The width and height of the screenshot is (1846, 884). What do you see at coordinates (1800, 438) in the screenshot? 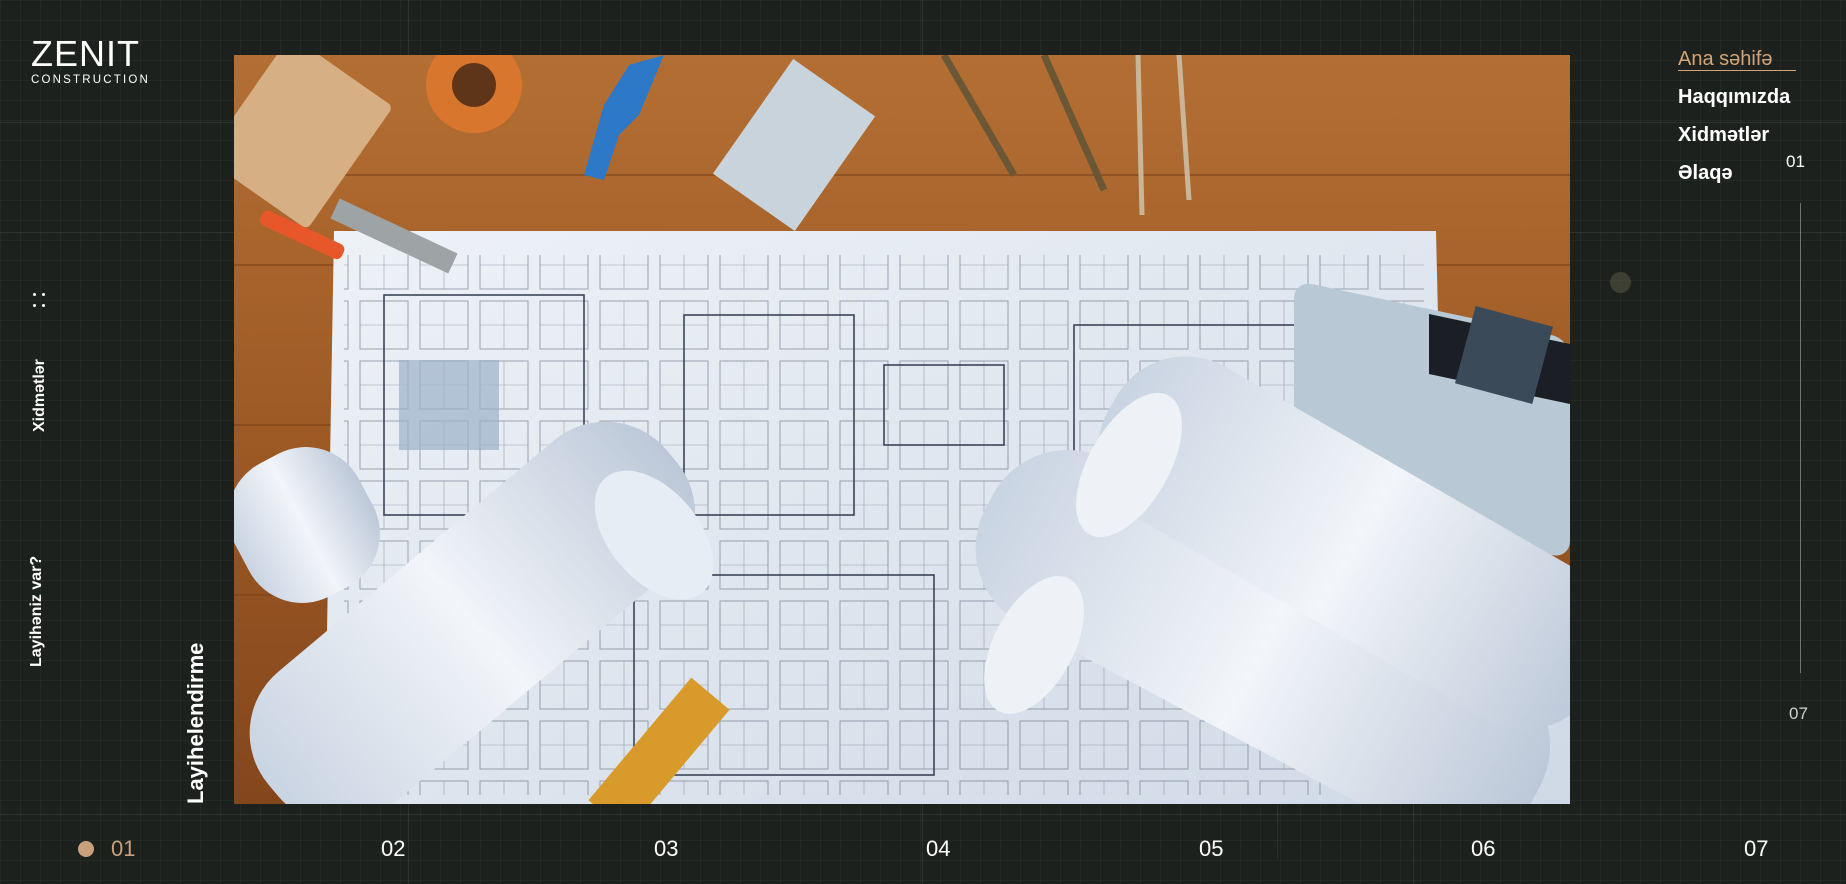
I see `slide-progress-track` at bounding box center [1800, 438].